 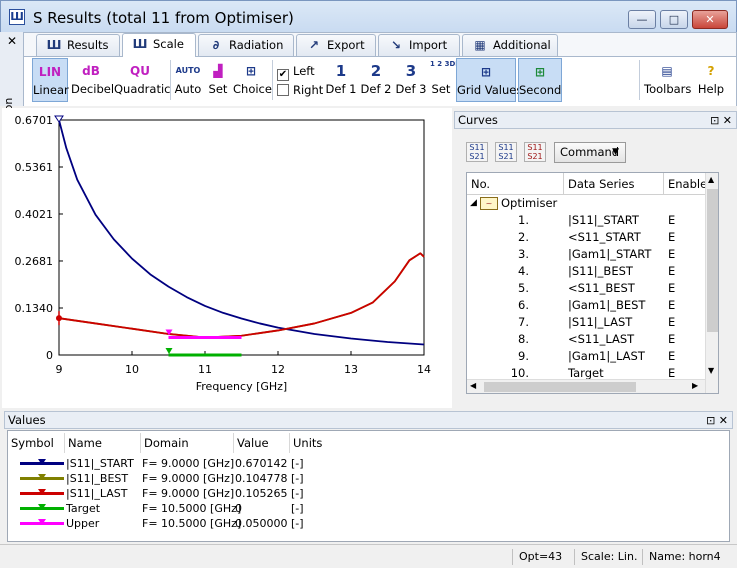 I want to click on scroll-right-icon: ▶, so click(x=695, y=385).